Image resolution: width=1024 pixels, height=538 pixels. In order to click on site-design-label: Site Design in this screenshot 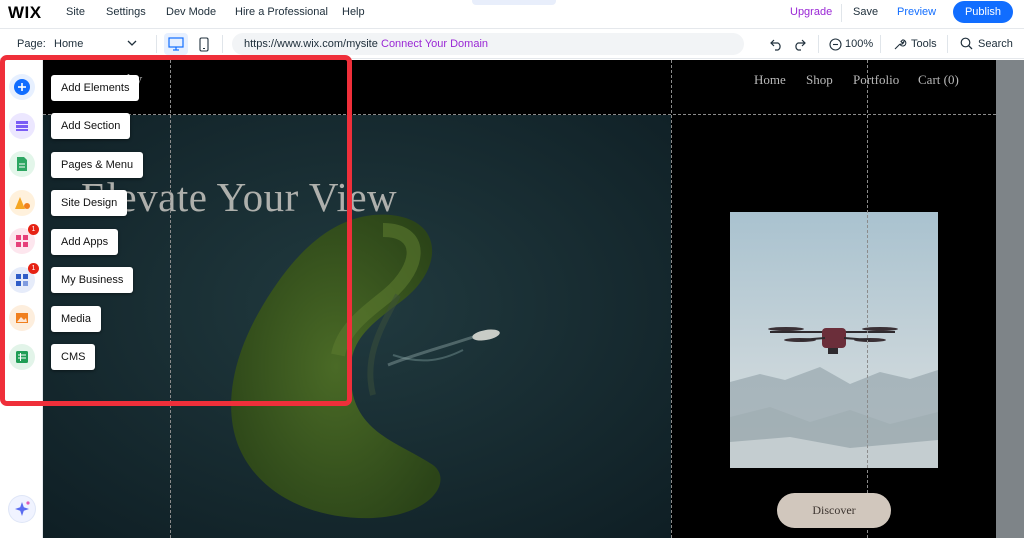, I will do `click(89, 203)`.